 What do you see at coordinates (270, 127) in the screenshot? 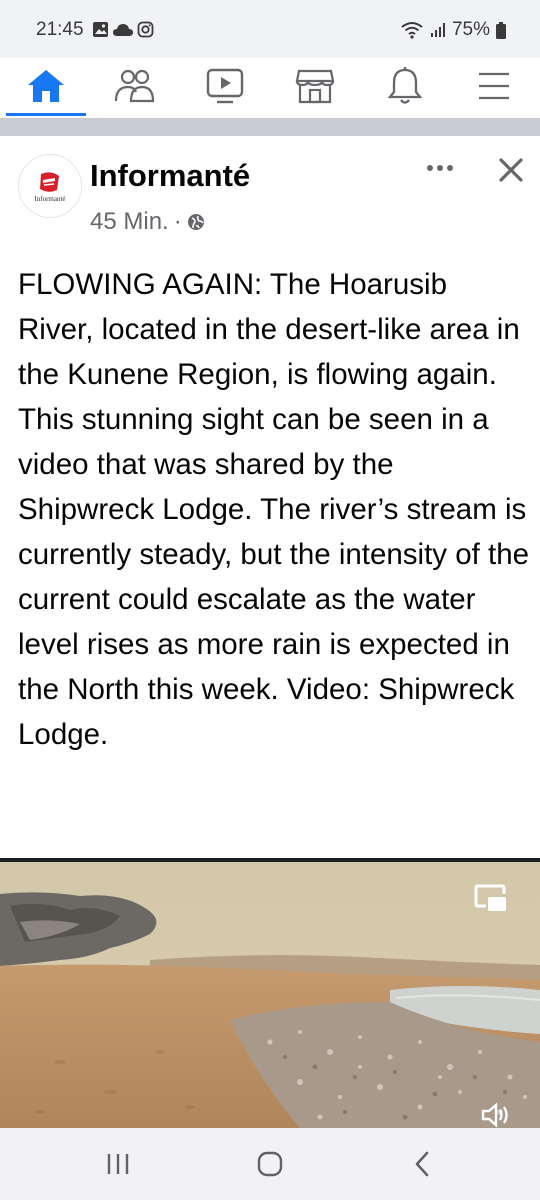
I see `nav-separator` at bounding box center [270, 127].